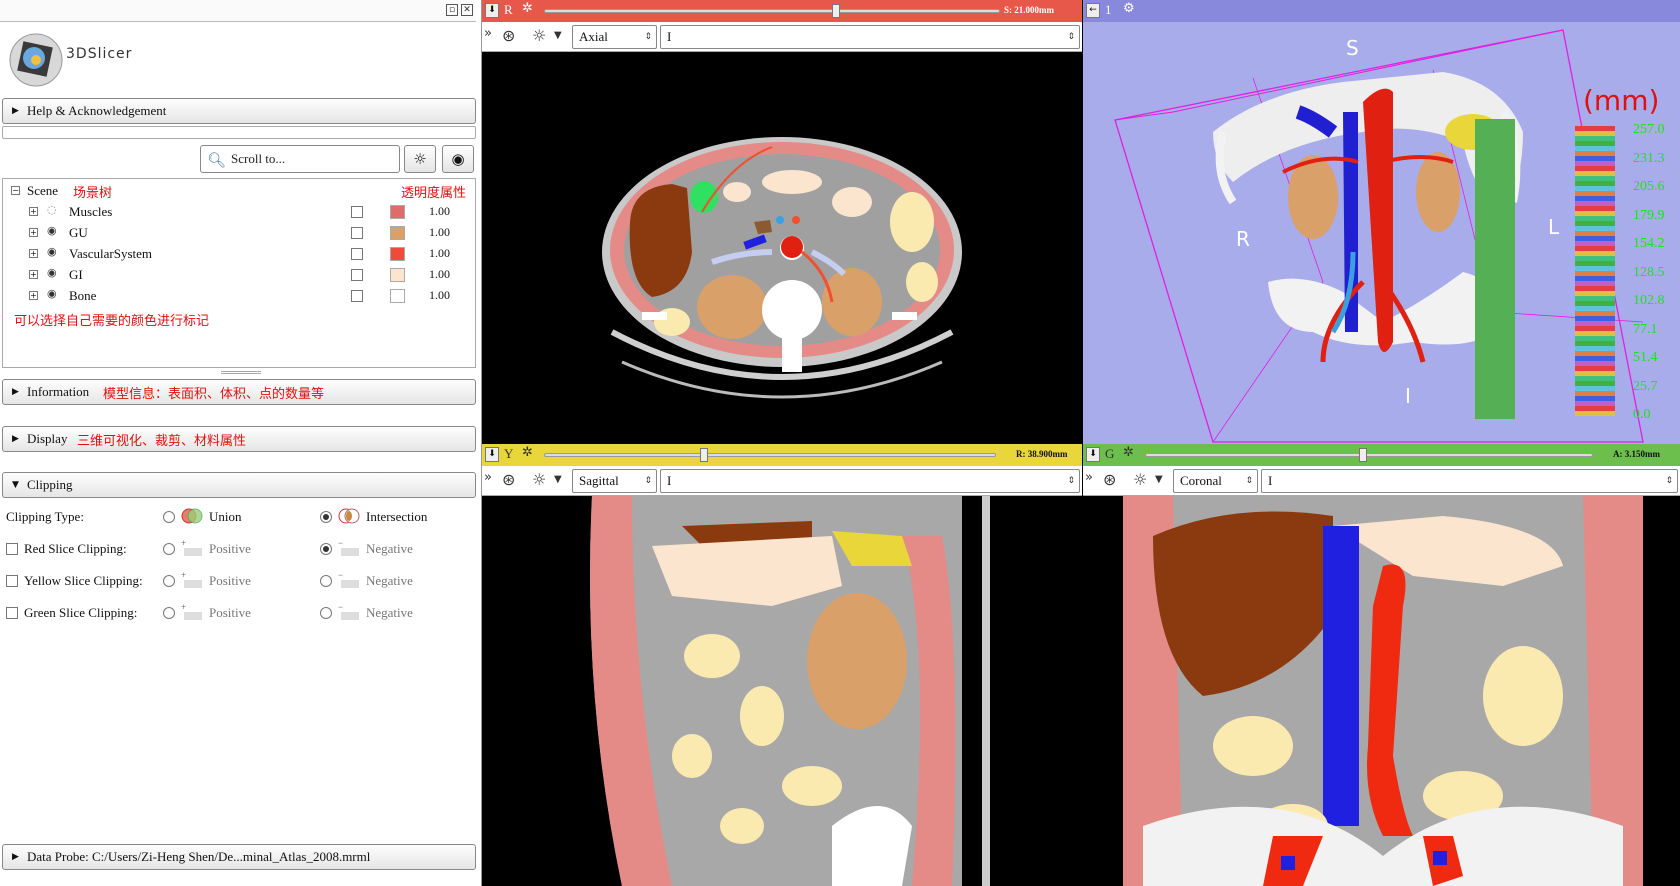 This screenshot has width=1680, height=886. I want to click on yellow-negative-radio, so click(326, 581).